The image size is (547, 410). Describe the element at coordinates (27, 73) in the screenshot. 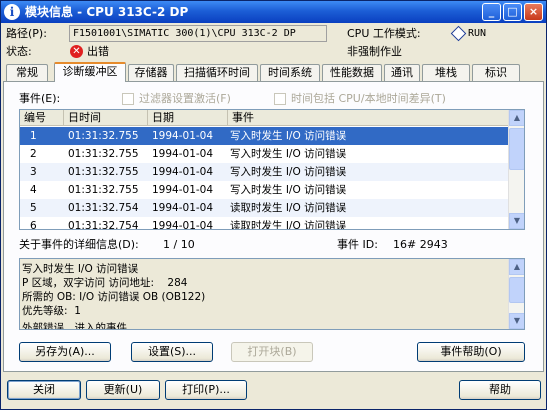

I see `tab-general: 常规` at that location.